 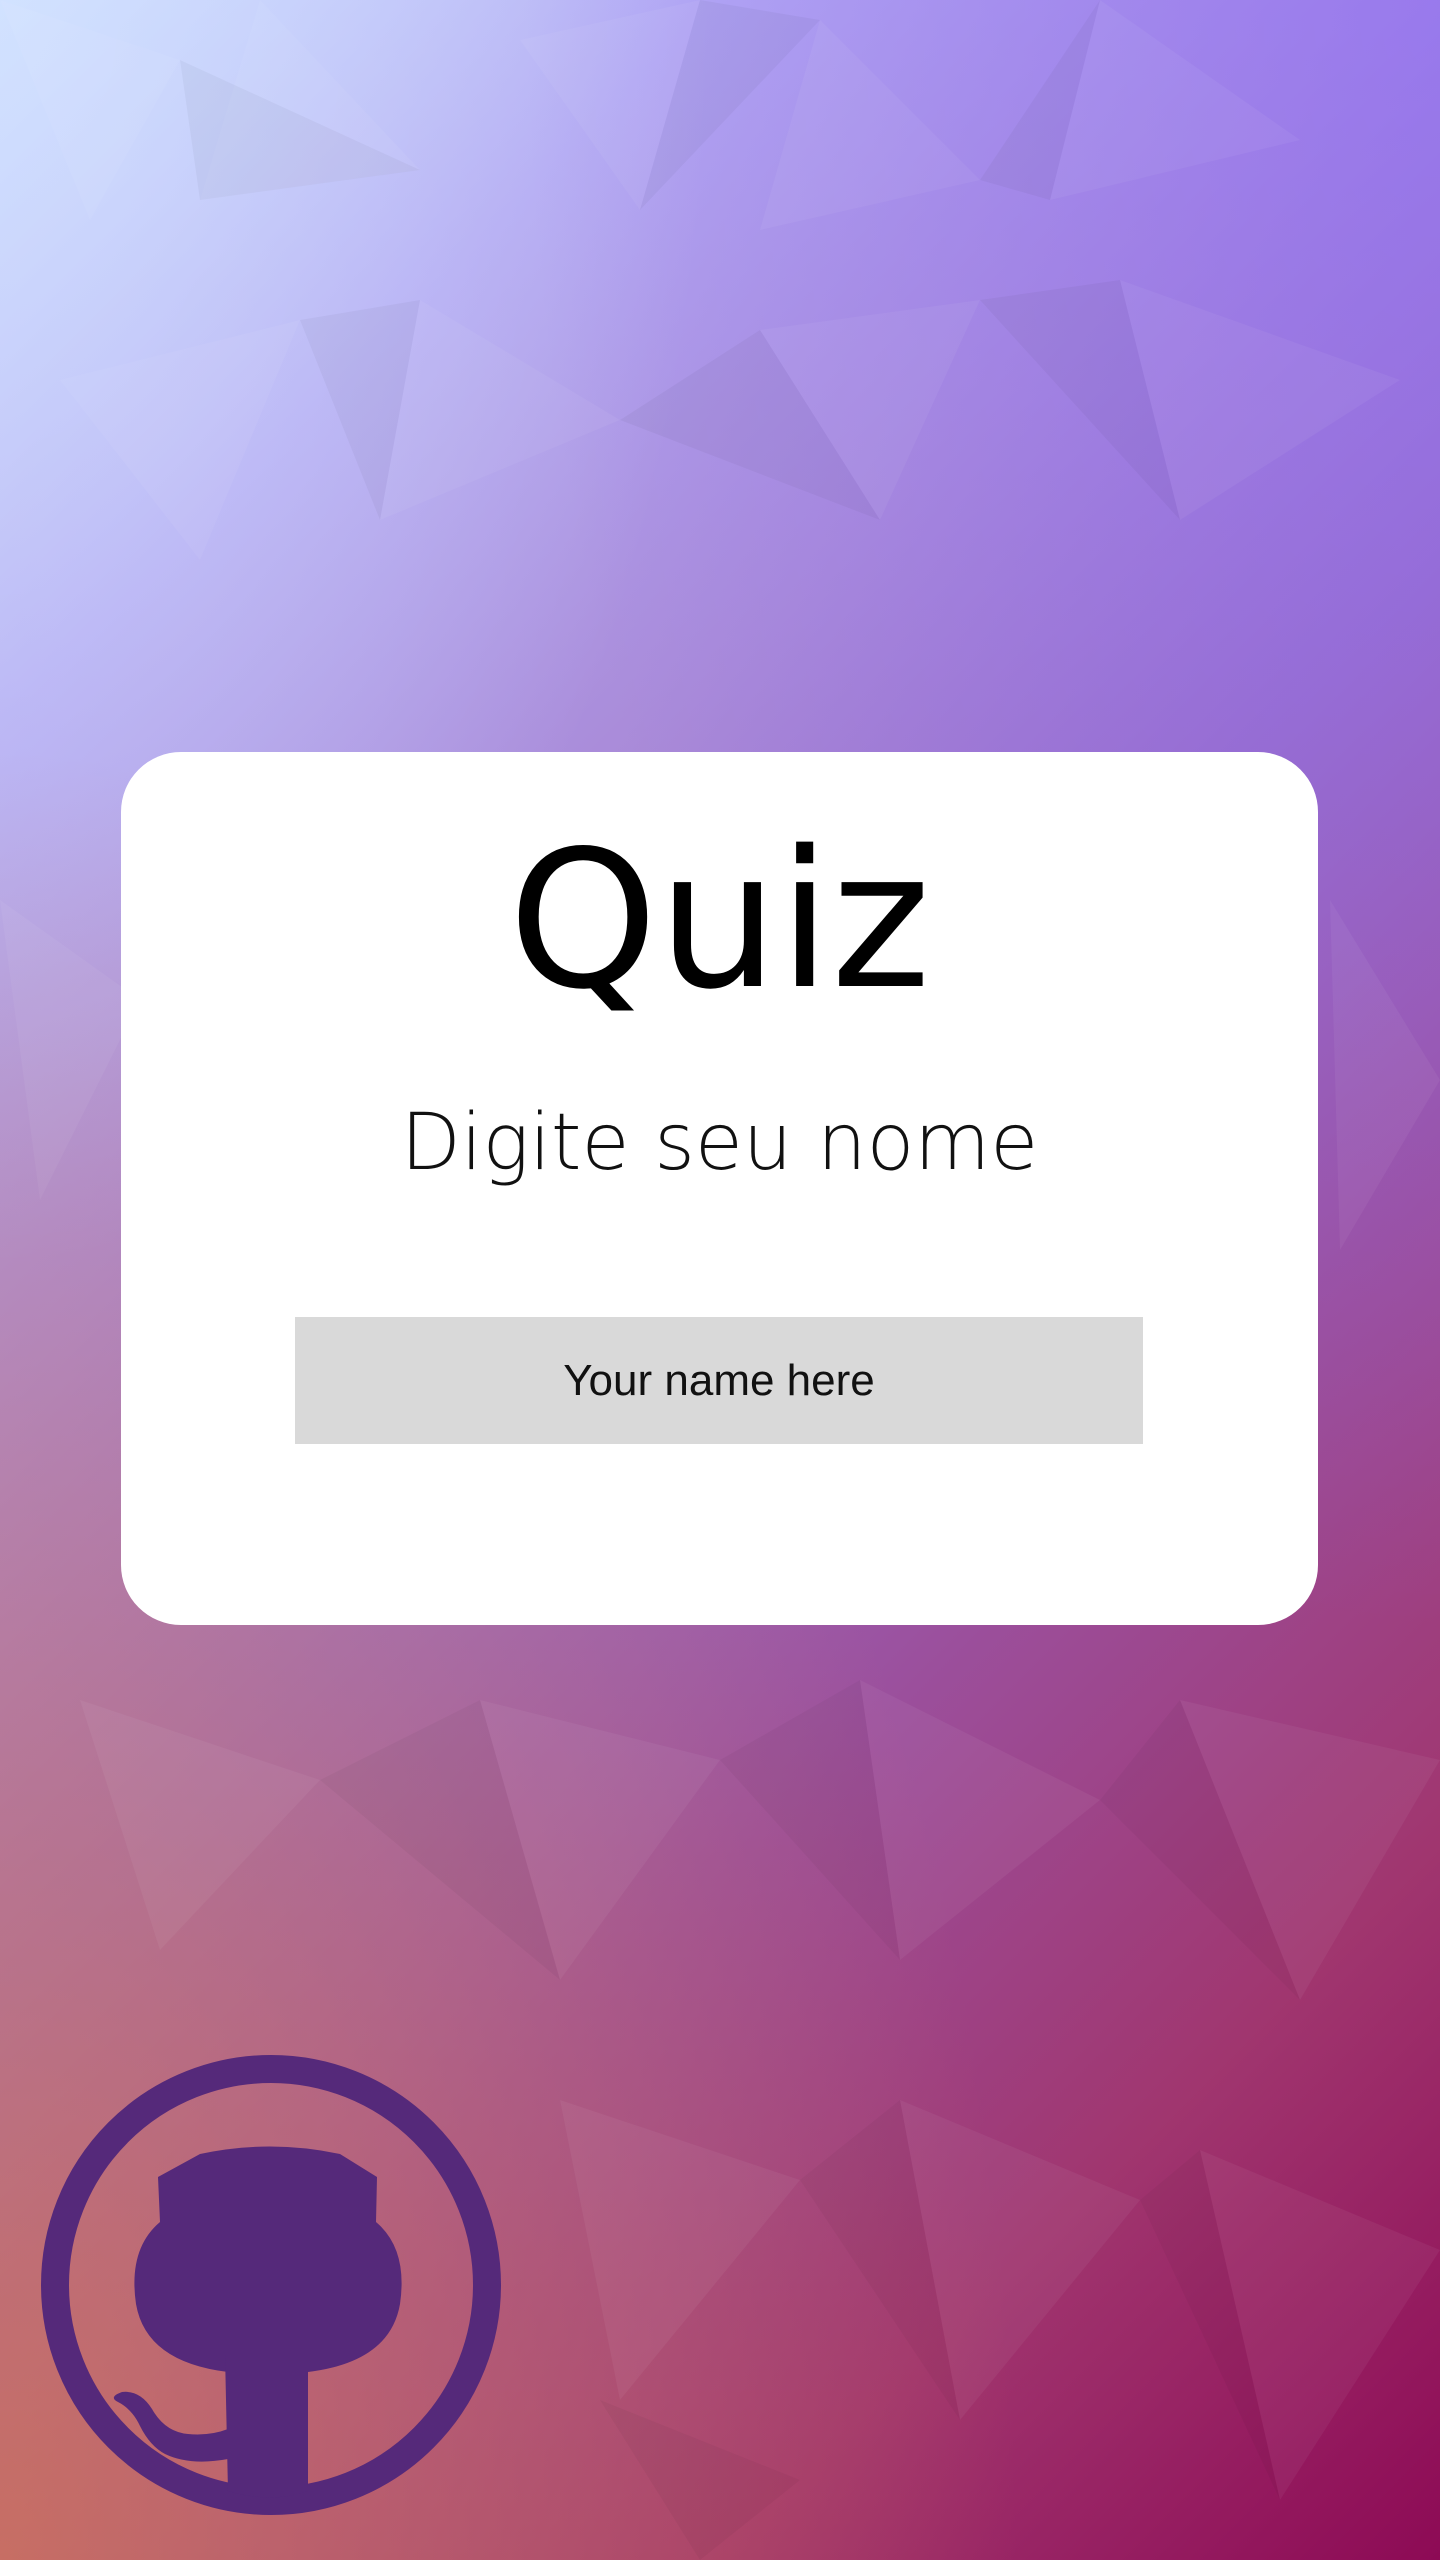 What do you see at coordinates (719, 1143) in the screenshot?
I see `name-prompt: Digite seu nome` at bounding box center [719, 1143].